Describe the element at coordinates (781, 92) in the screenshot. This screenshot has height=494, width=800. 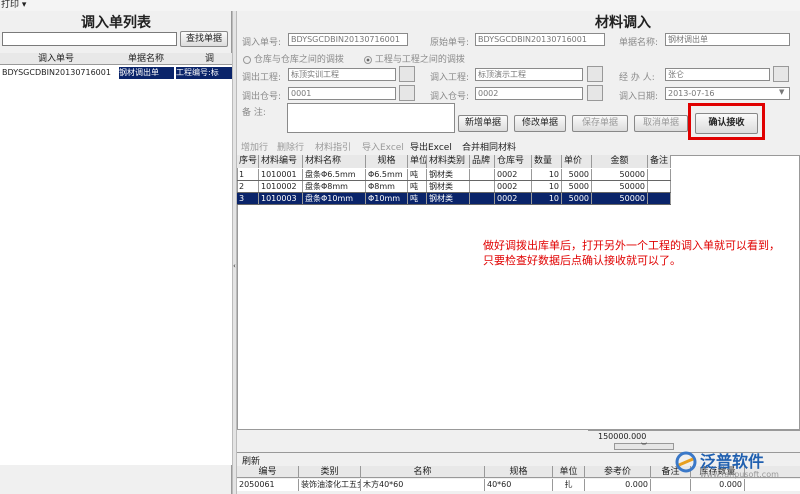
I see `date-dropdown-icon: ▼` at that location.